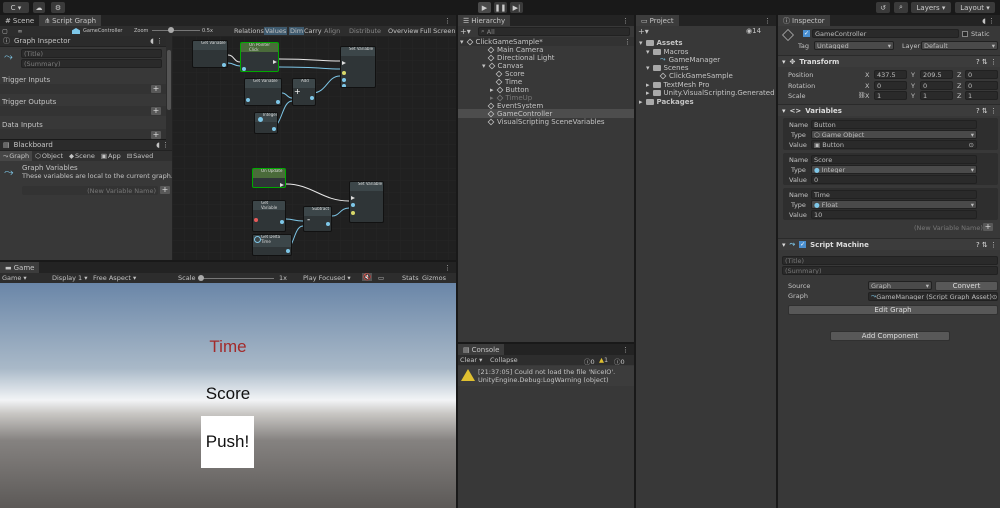 This screenshot has height=508, width=1000. What do you see at coordinates (269, 178) in the screenshot?
I see `node-on-update: On Update` at bounding box center [269, 178].